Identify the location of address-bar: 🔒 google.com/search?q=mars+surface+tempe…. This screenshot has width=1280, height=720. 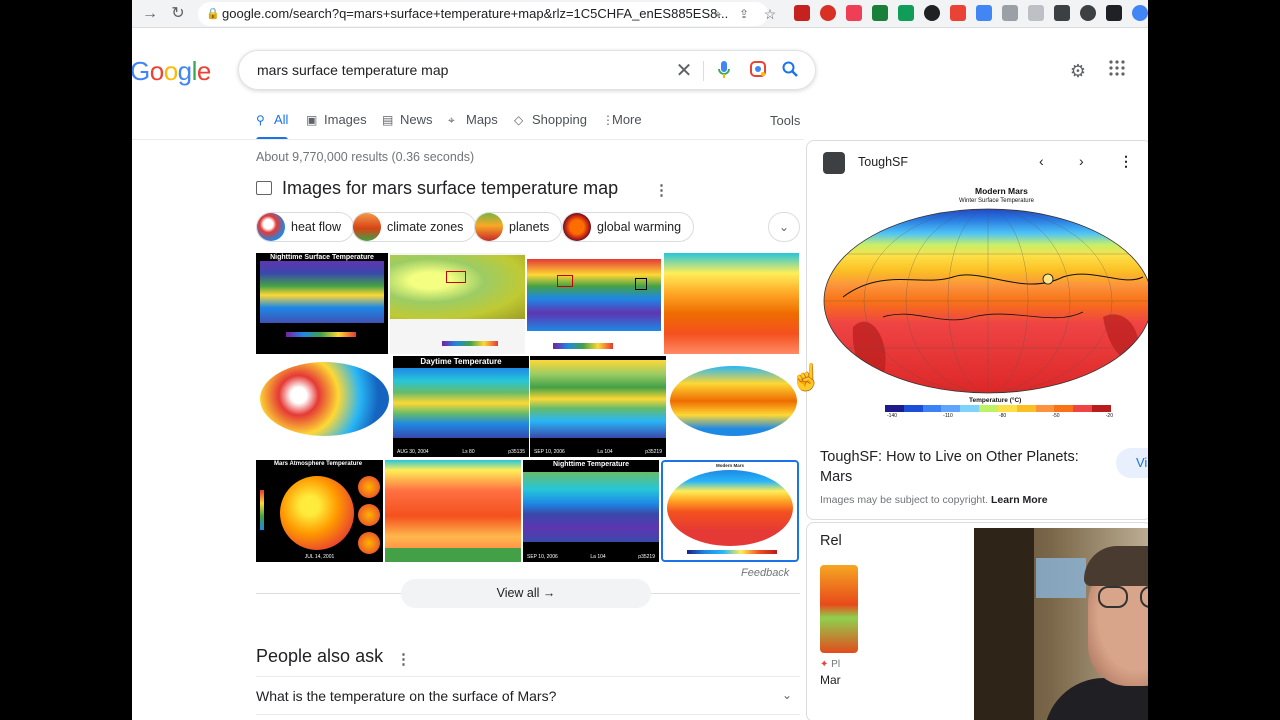
(483, 14).